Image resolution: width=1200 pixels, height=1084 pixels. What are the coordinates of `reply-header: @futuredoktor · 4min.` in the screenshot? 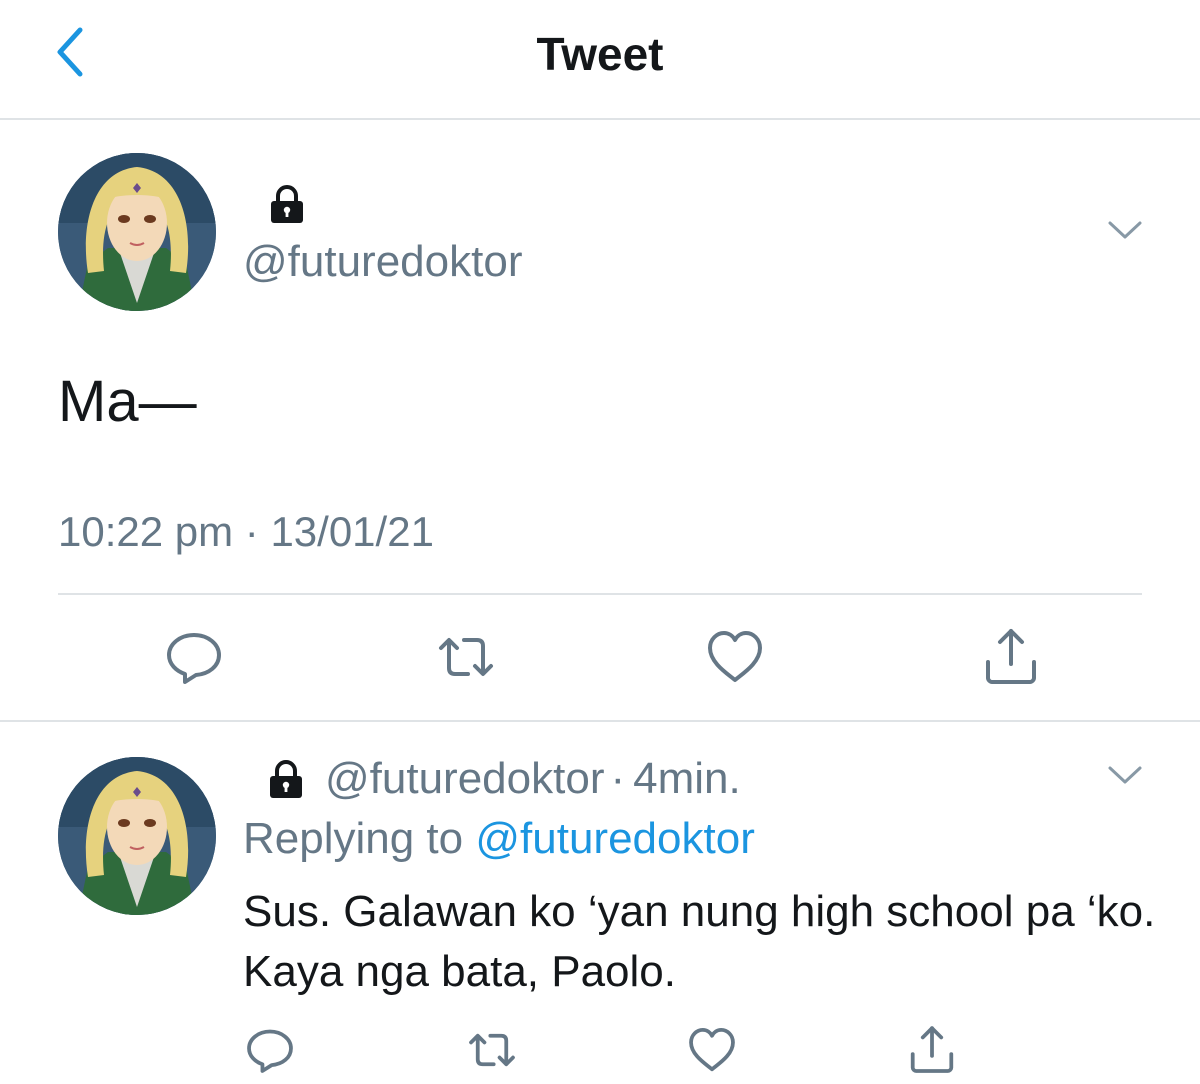 It's located at (503, 779).